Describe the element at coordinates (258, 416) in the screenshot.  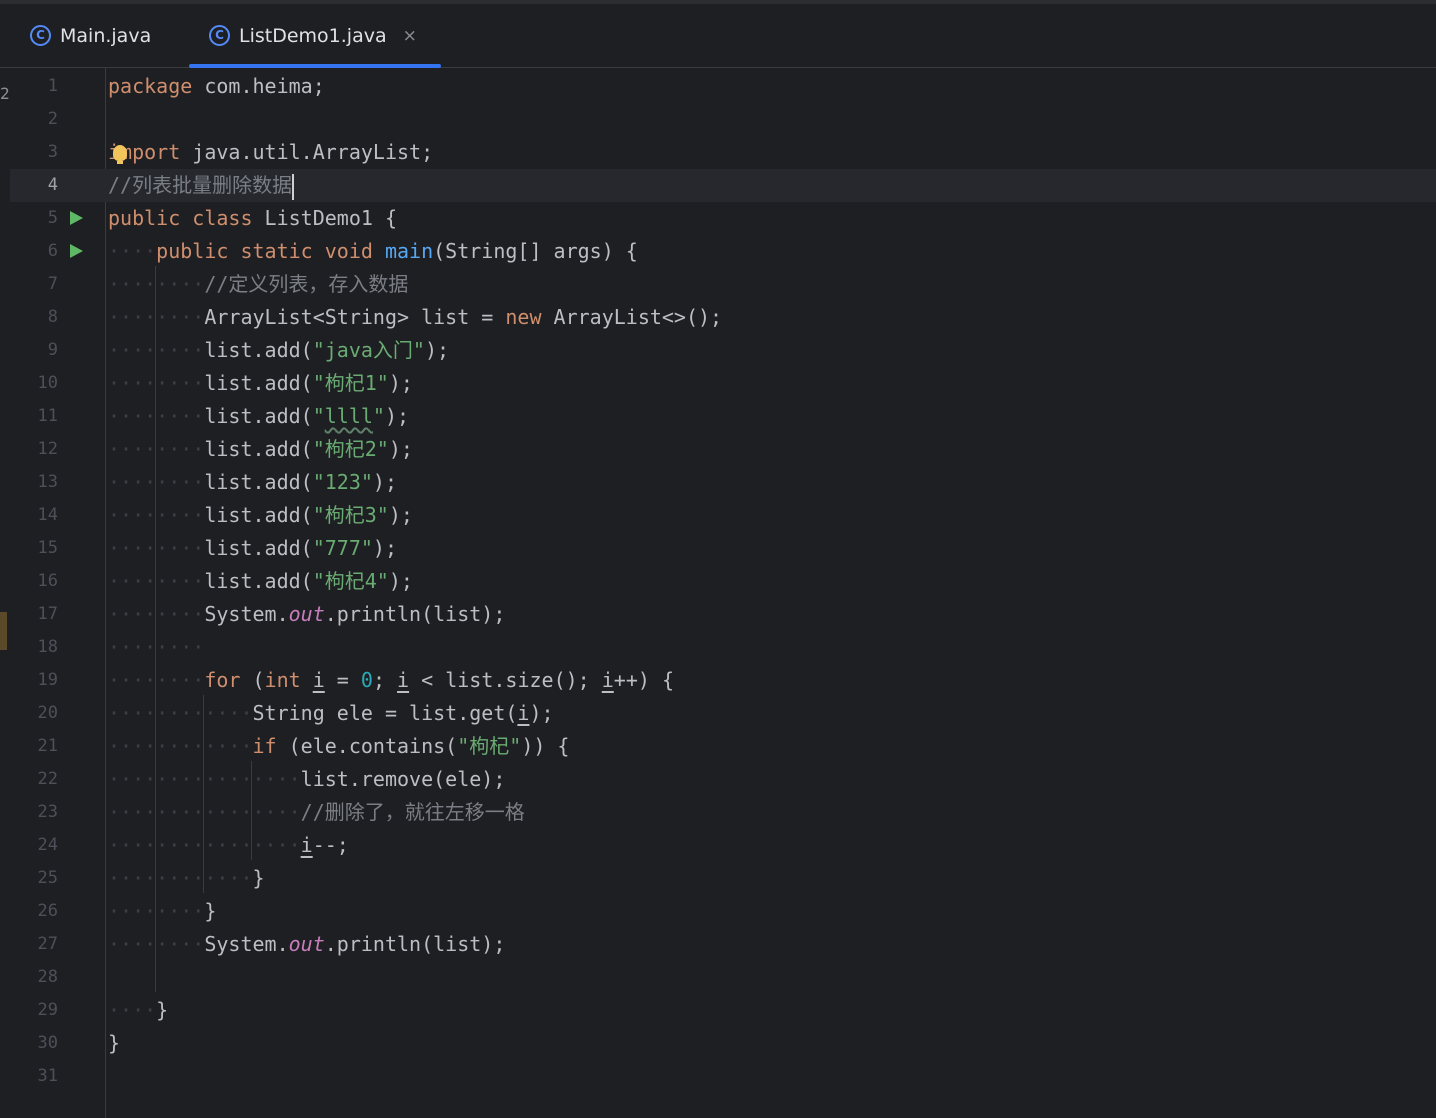
I see `code-text: ········list.add("llll");` at that location.